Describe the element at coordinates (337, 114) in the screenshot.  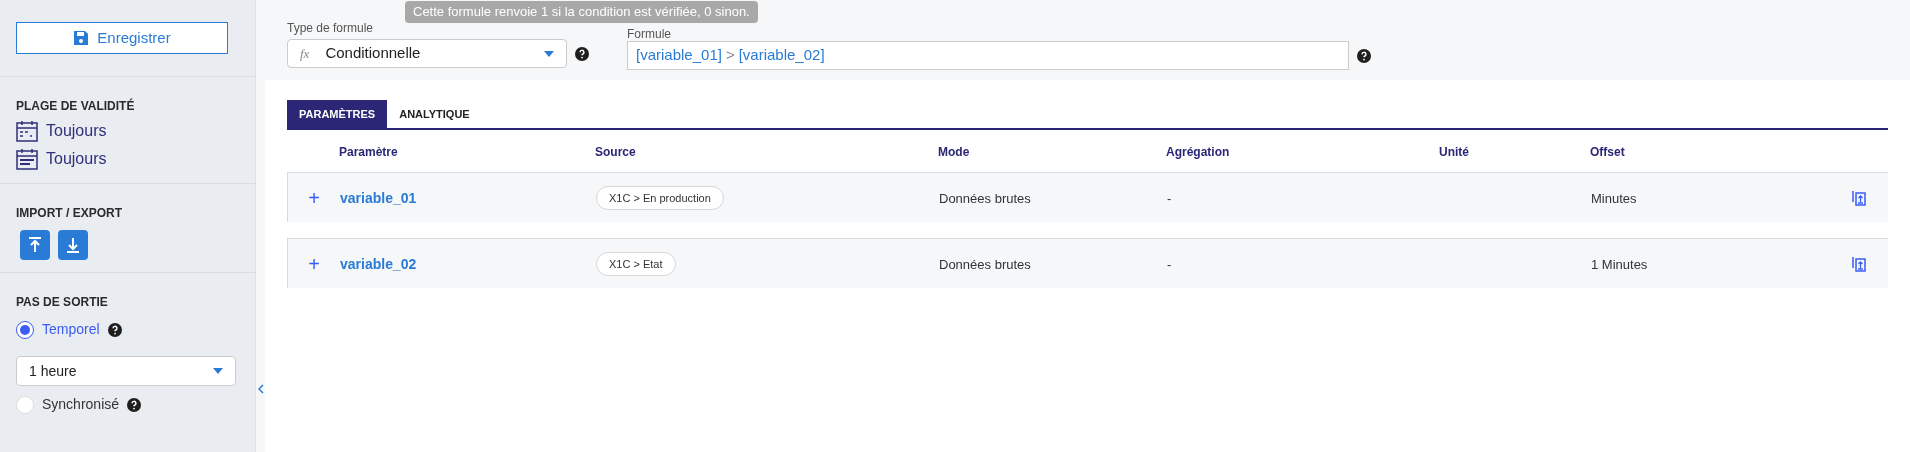
I see `tab: PARAMÈTRES` at that location.